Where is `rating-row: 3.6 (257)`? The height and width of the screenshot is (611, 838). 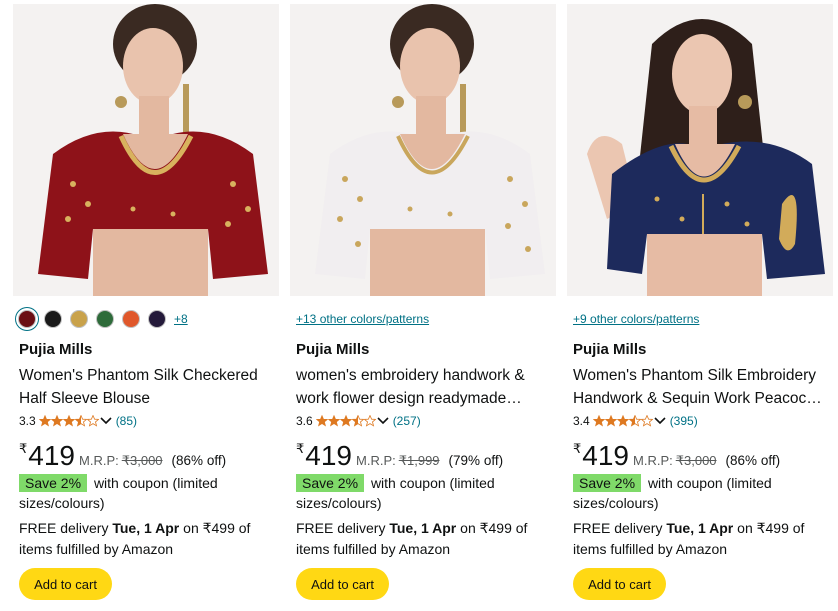 rating-row: 3.6 (257) is located at coordinates (358, 421).